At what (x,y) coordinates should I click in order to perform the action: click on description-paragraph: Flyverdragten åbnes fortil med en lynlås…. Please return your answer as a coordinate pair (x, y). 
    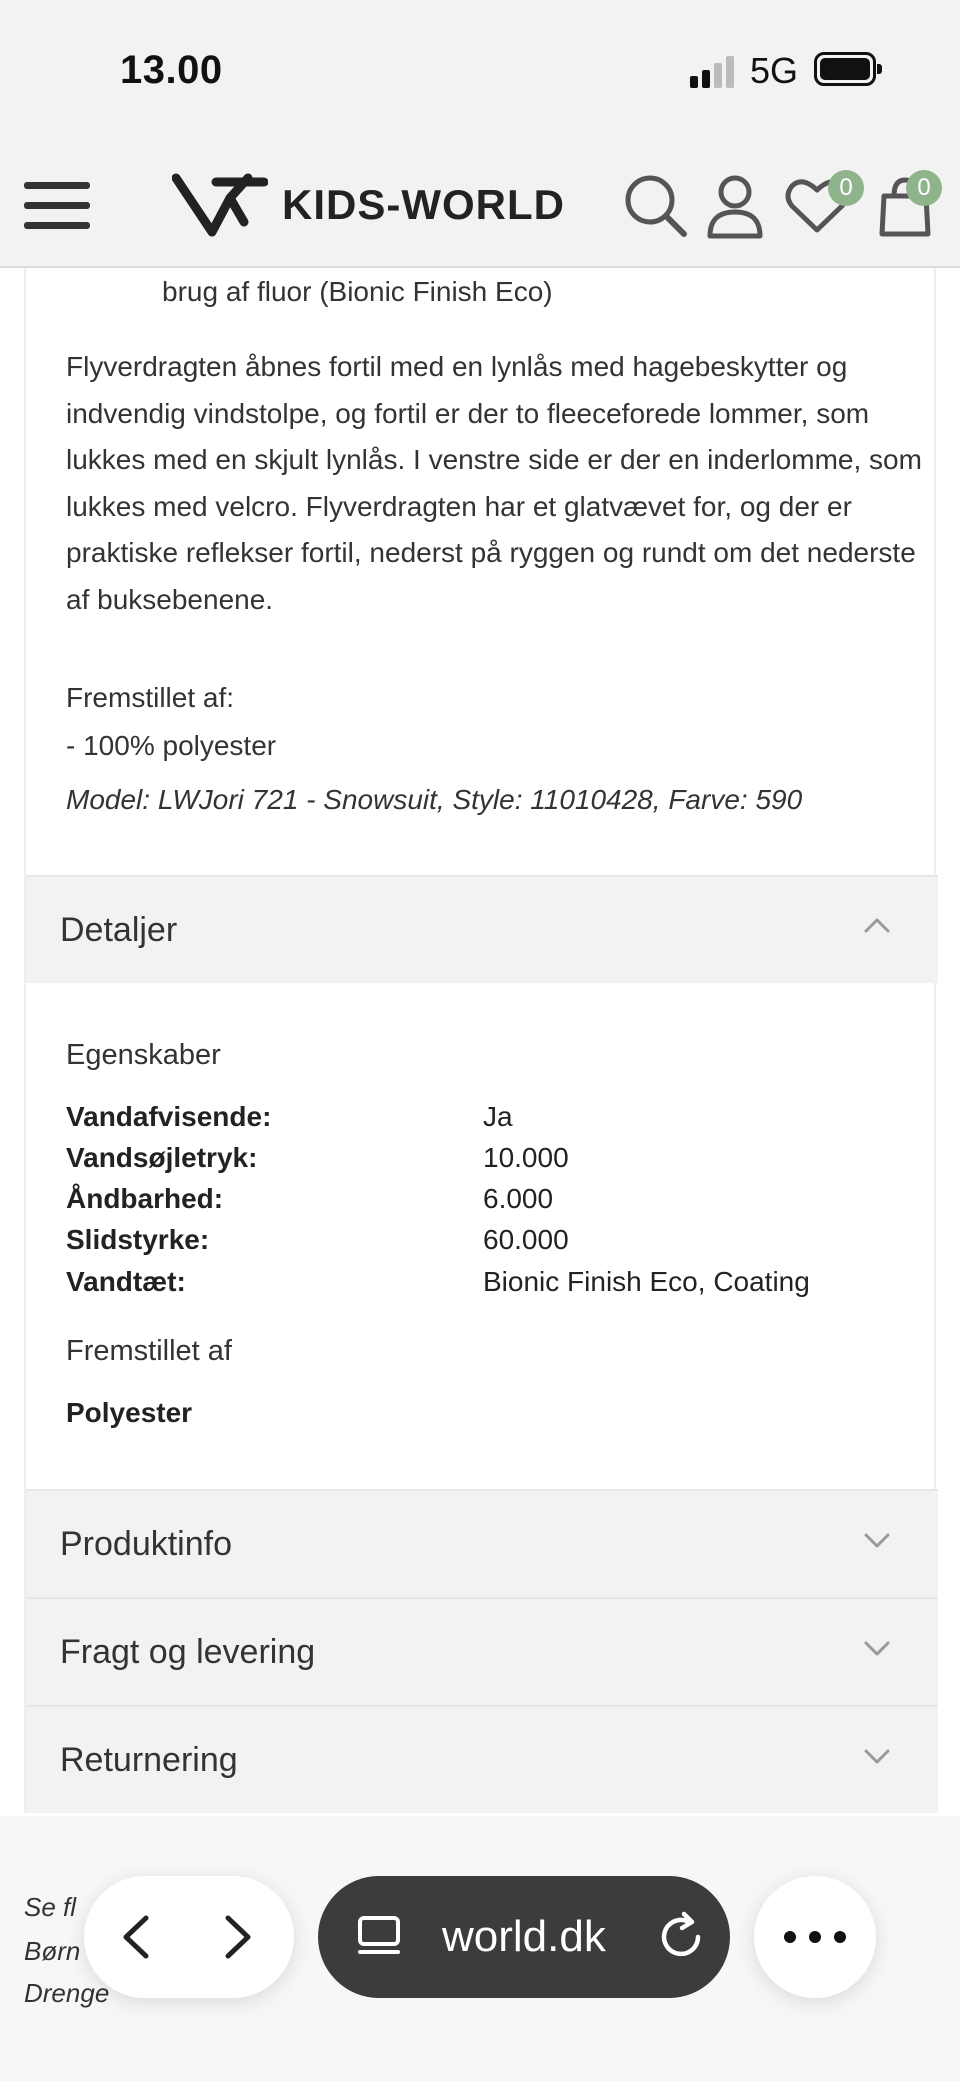
    Looking at the image, I should click on (494, 483).